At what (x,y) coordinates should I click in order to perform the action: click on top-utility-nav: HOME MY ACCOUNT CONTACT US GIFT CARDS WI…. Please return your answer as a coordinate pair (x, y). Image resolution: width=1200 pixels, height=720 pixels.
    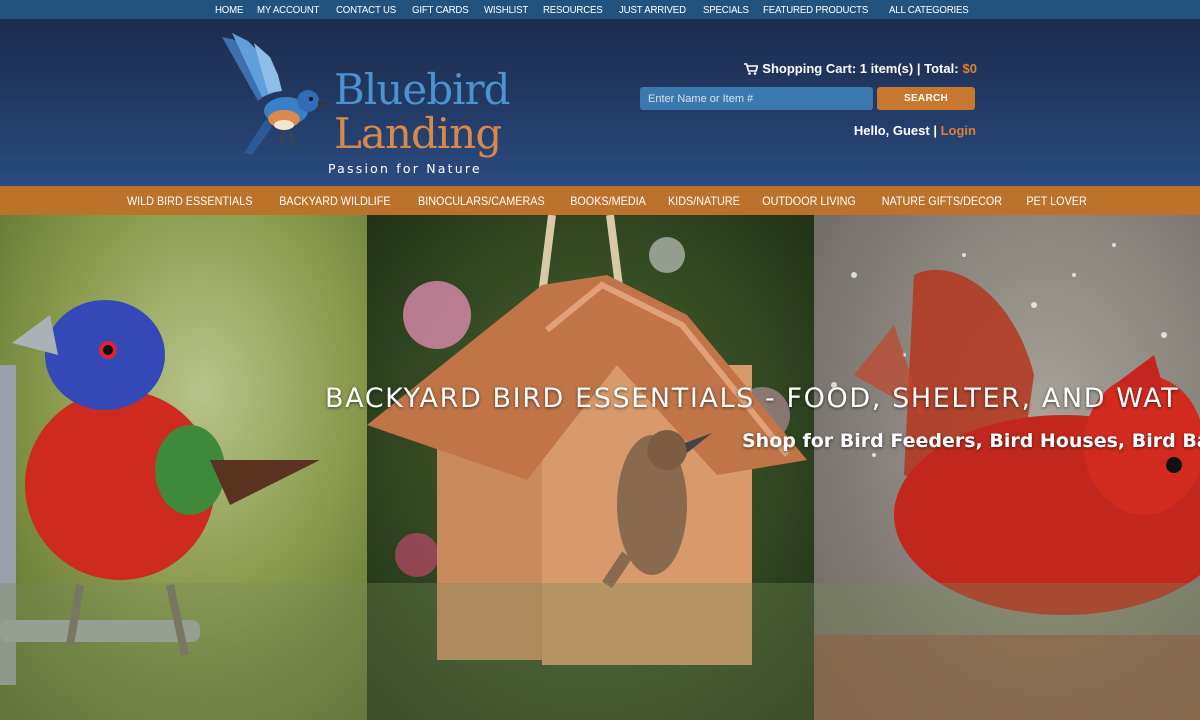
    Looking at the image, I should click on (600, 9).